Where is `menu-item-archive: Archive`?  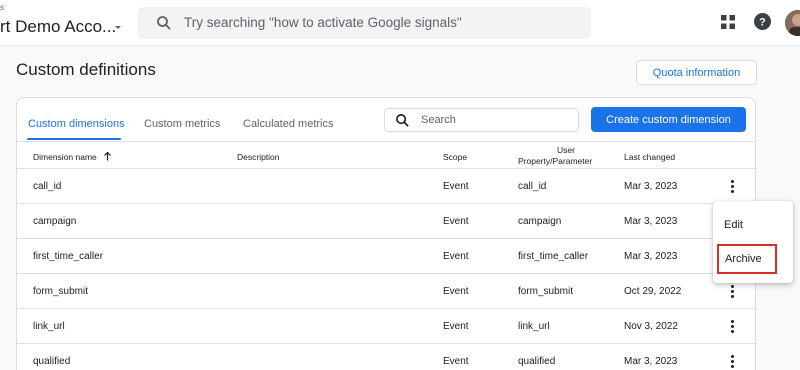
menu-item-archive: Archive is located at coordinates (747, 259).